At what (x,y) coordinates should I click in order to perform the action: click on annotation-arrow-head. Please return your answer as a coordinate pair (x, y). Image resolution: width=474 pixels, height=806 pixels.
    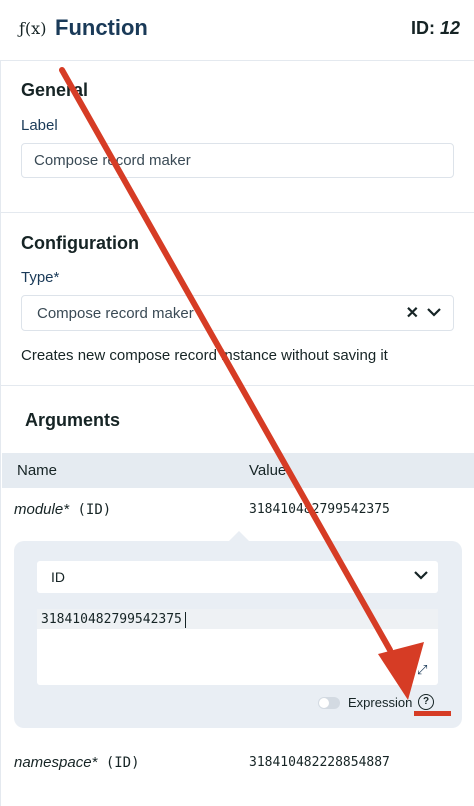
    Looking at the image, I should click on (401, 671).